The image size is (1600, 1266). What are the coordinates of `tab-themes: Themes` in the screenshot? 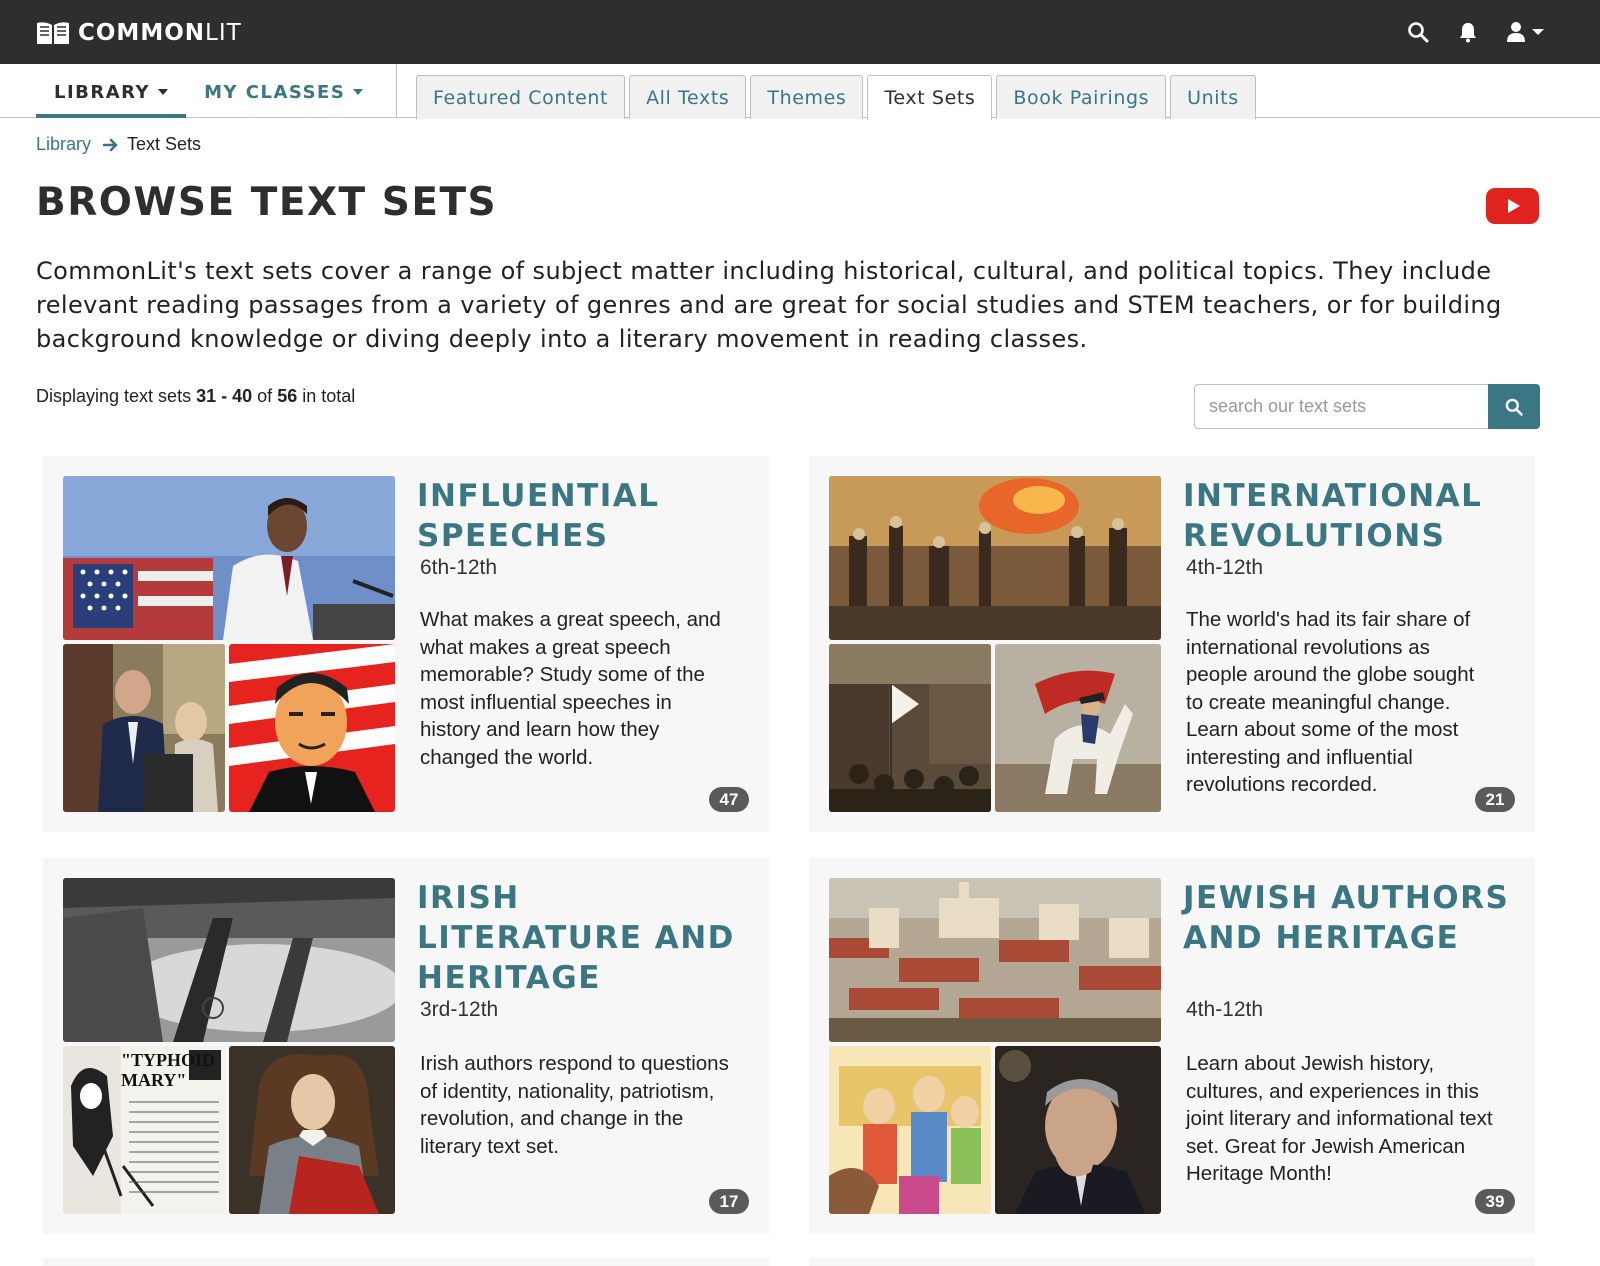 It's located at (807, 97).